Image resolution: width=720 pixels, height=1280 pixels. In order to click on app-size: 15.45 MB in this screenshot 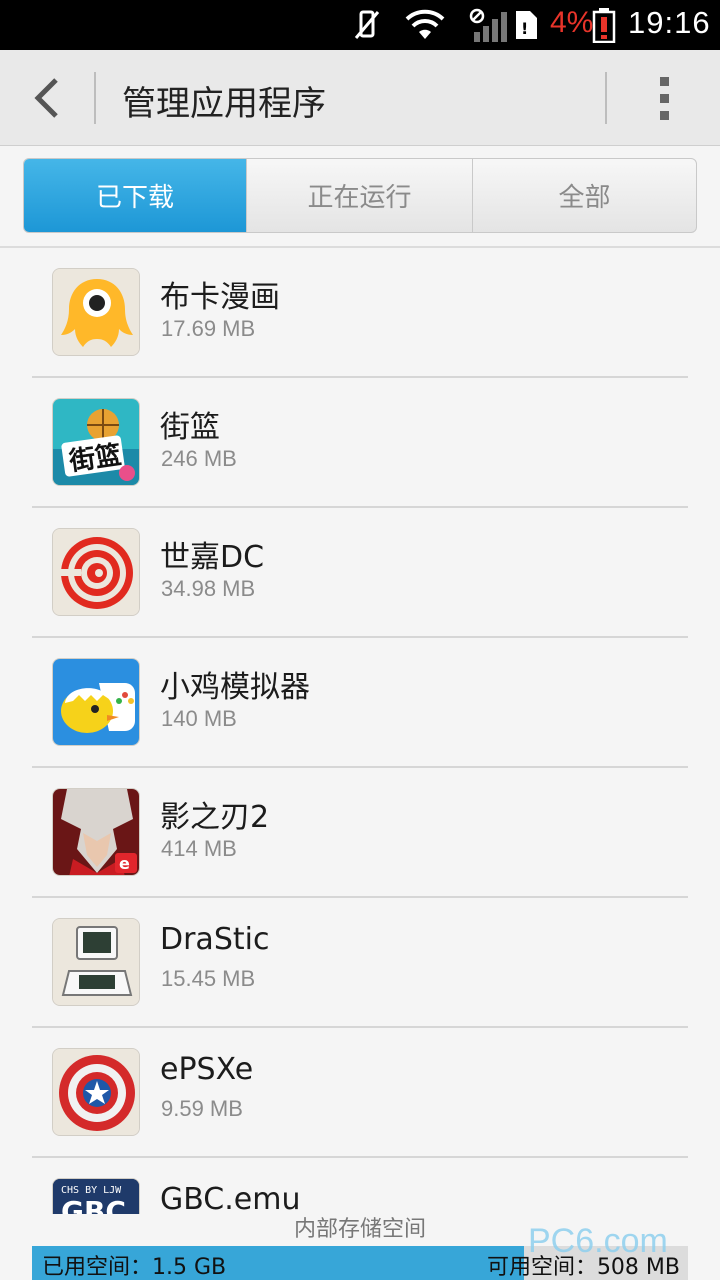, I will do `click(208, 978)`.